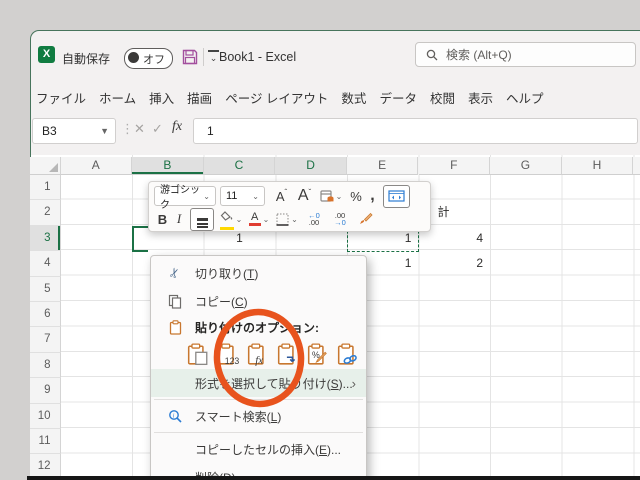 Image resolution: width=640 pixels, height=480 pixels. I want to click on cancel-entry-icon: ✕, so click(139, 129).